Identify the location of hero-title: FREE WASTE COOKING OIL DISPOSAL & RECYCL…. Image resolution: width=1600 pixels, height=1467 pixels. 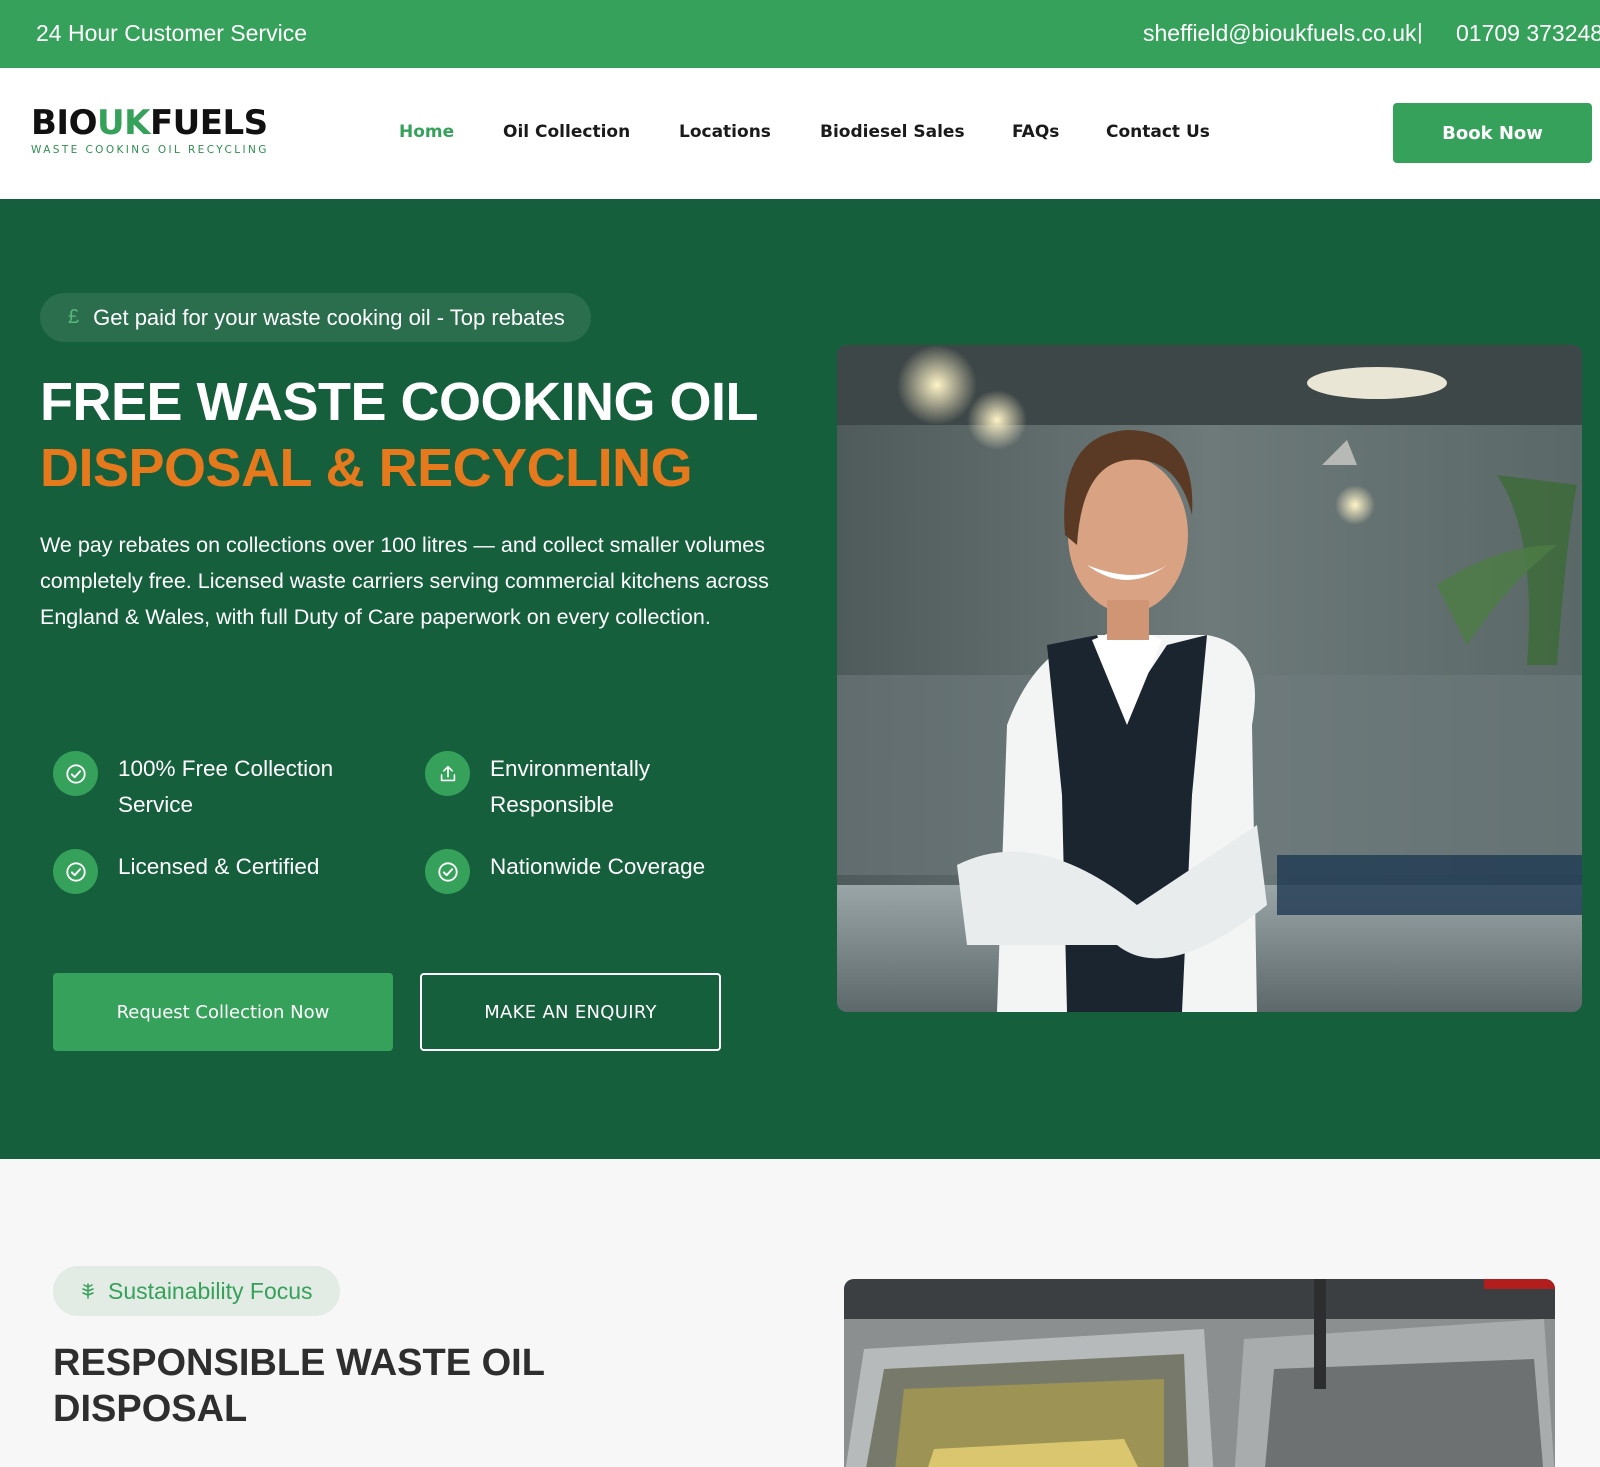
(399, 435).